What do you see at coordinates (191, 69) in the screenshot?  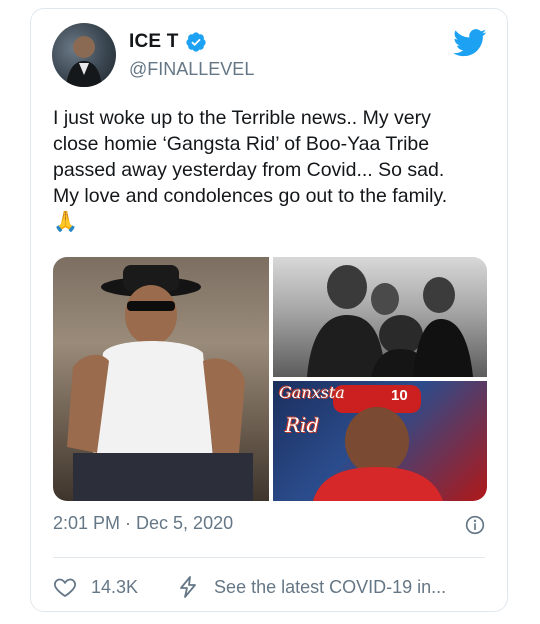 I see `author-handle: @FINALLEVEL` at bounding box center [191, 69].